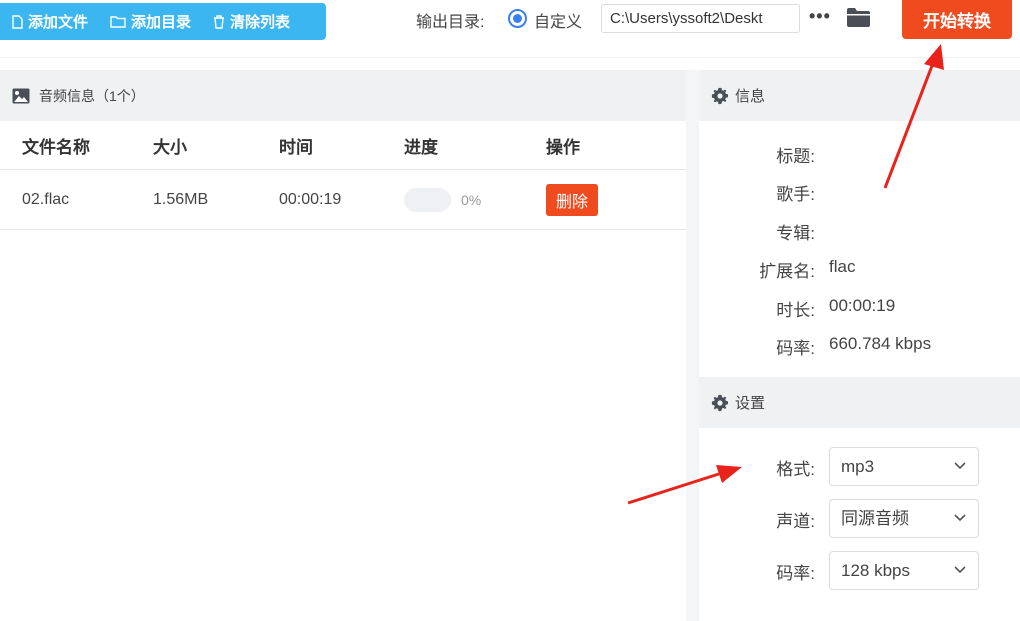 This screenshot has height=621, width=1020. I want to click on column-header: 文件名称, so click(56, 147).